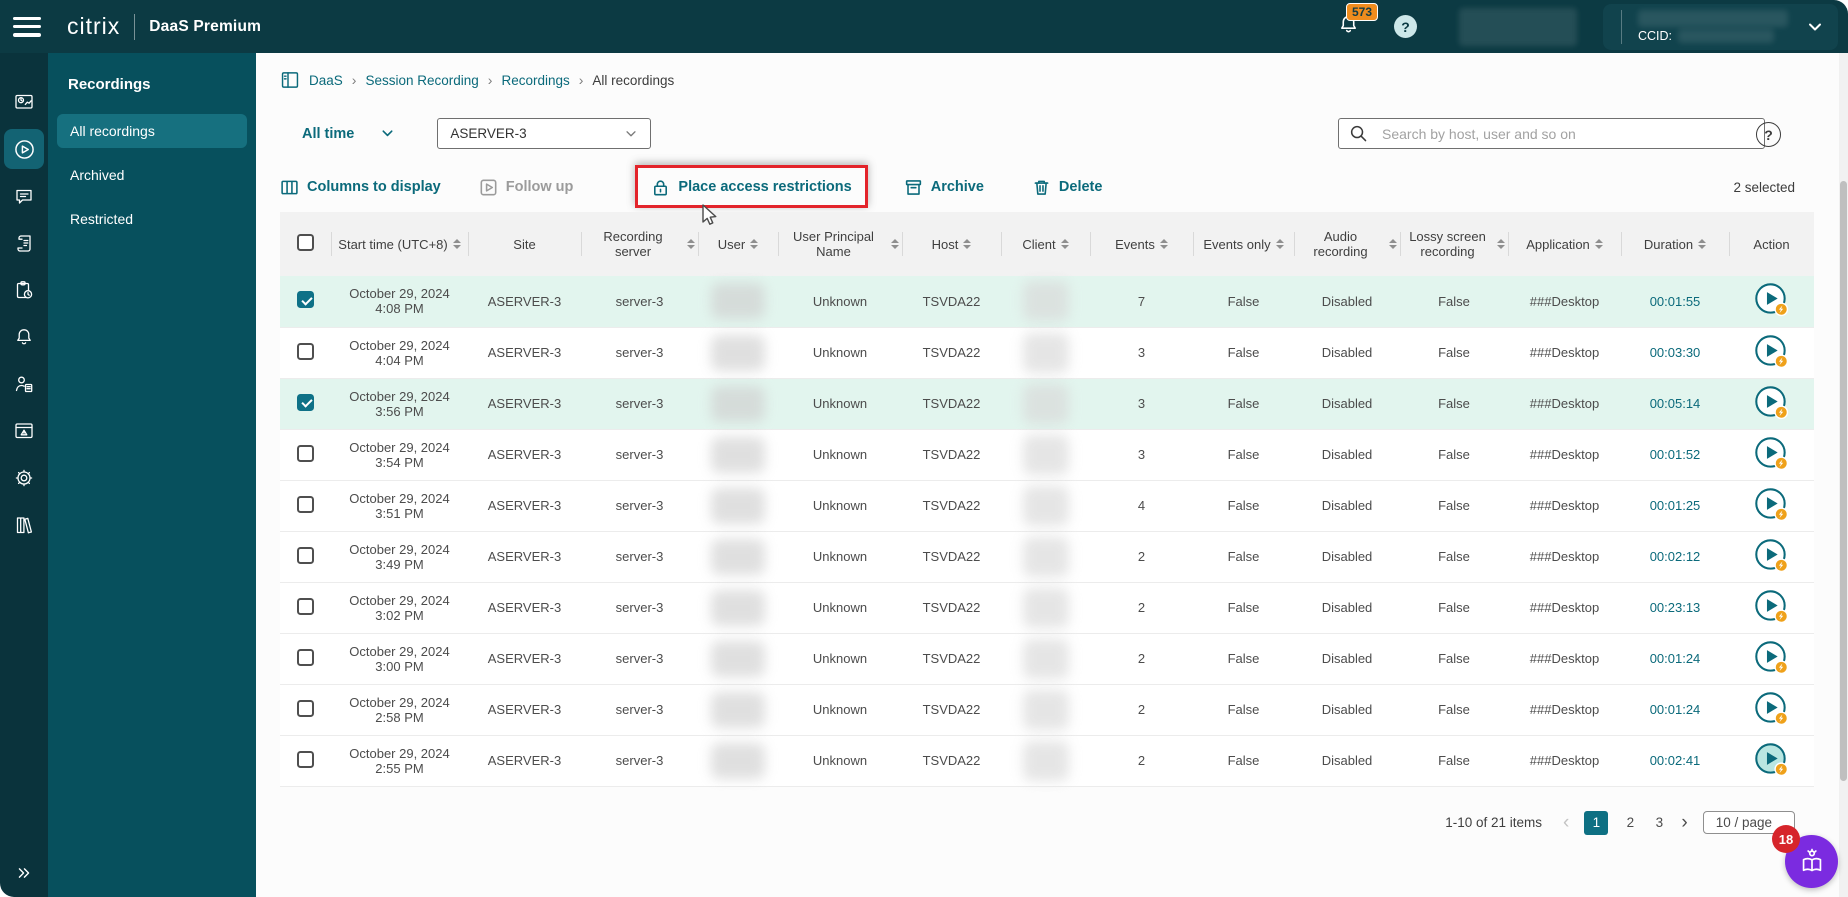 Image resolution: width=1848 pixels, height=897 pixels. I want to click on select-all-checkbox, so click(305, 242).